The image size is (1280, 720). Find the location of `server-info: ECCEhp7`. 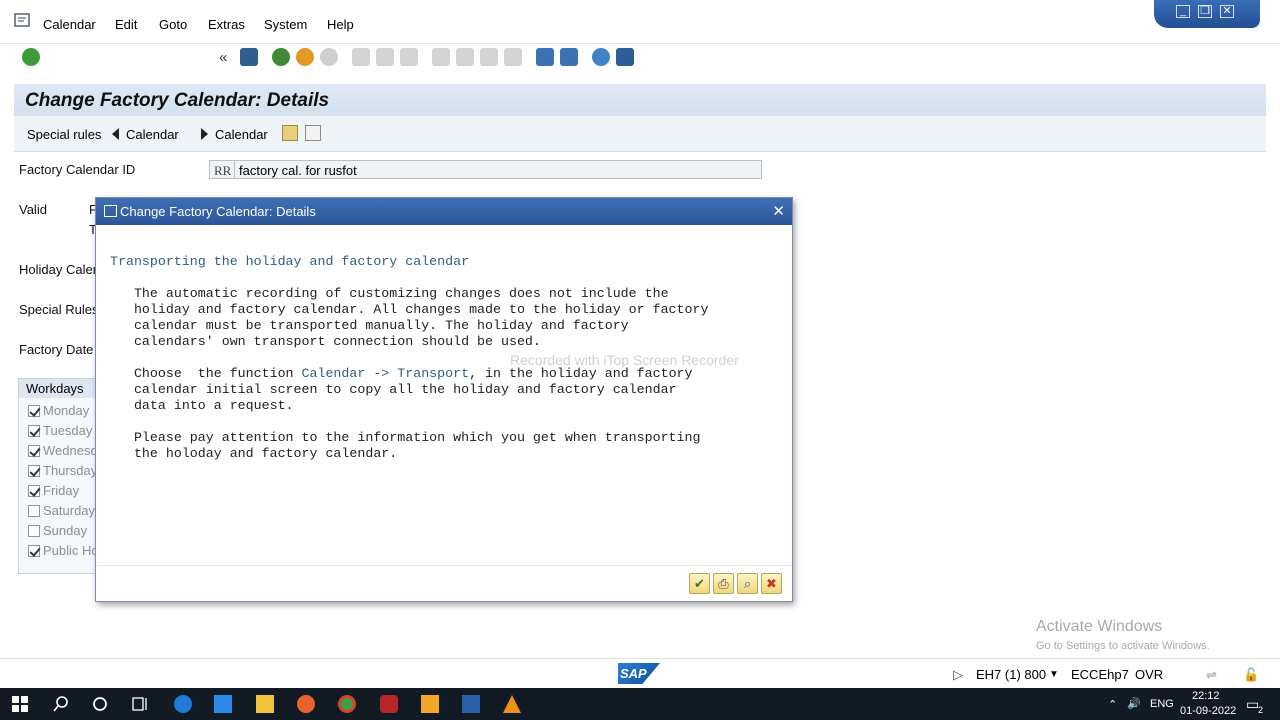

server-info: ECCEhp7 is located at coordinates (1100, 674).